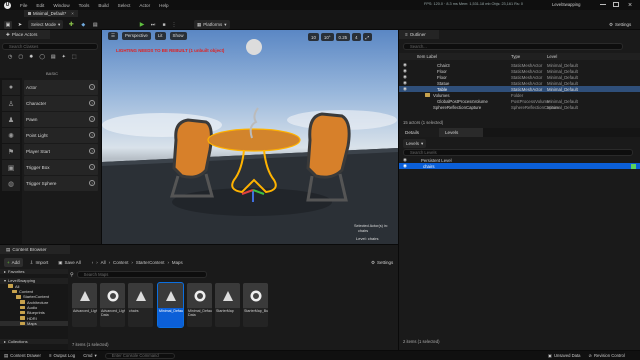 This screenshot has width=640, height=360. What do you see at coordinates (103, 5) in the screenshot?
I see `menu-build: Build` at bounding box center [103, 5].